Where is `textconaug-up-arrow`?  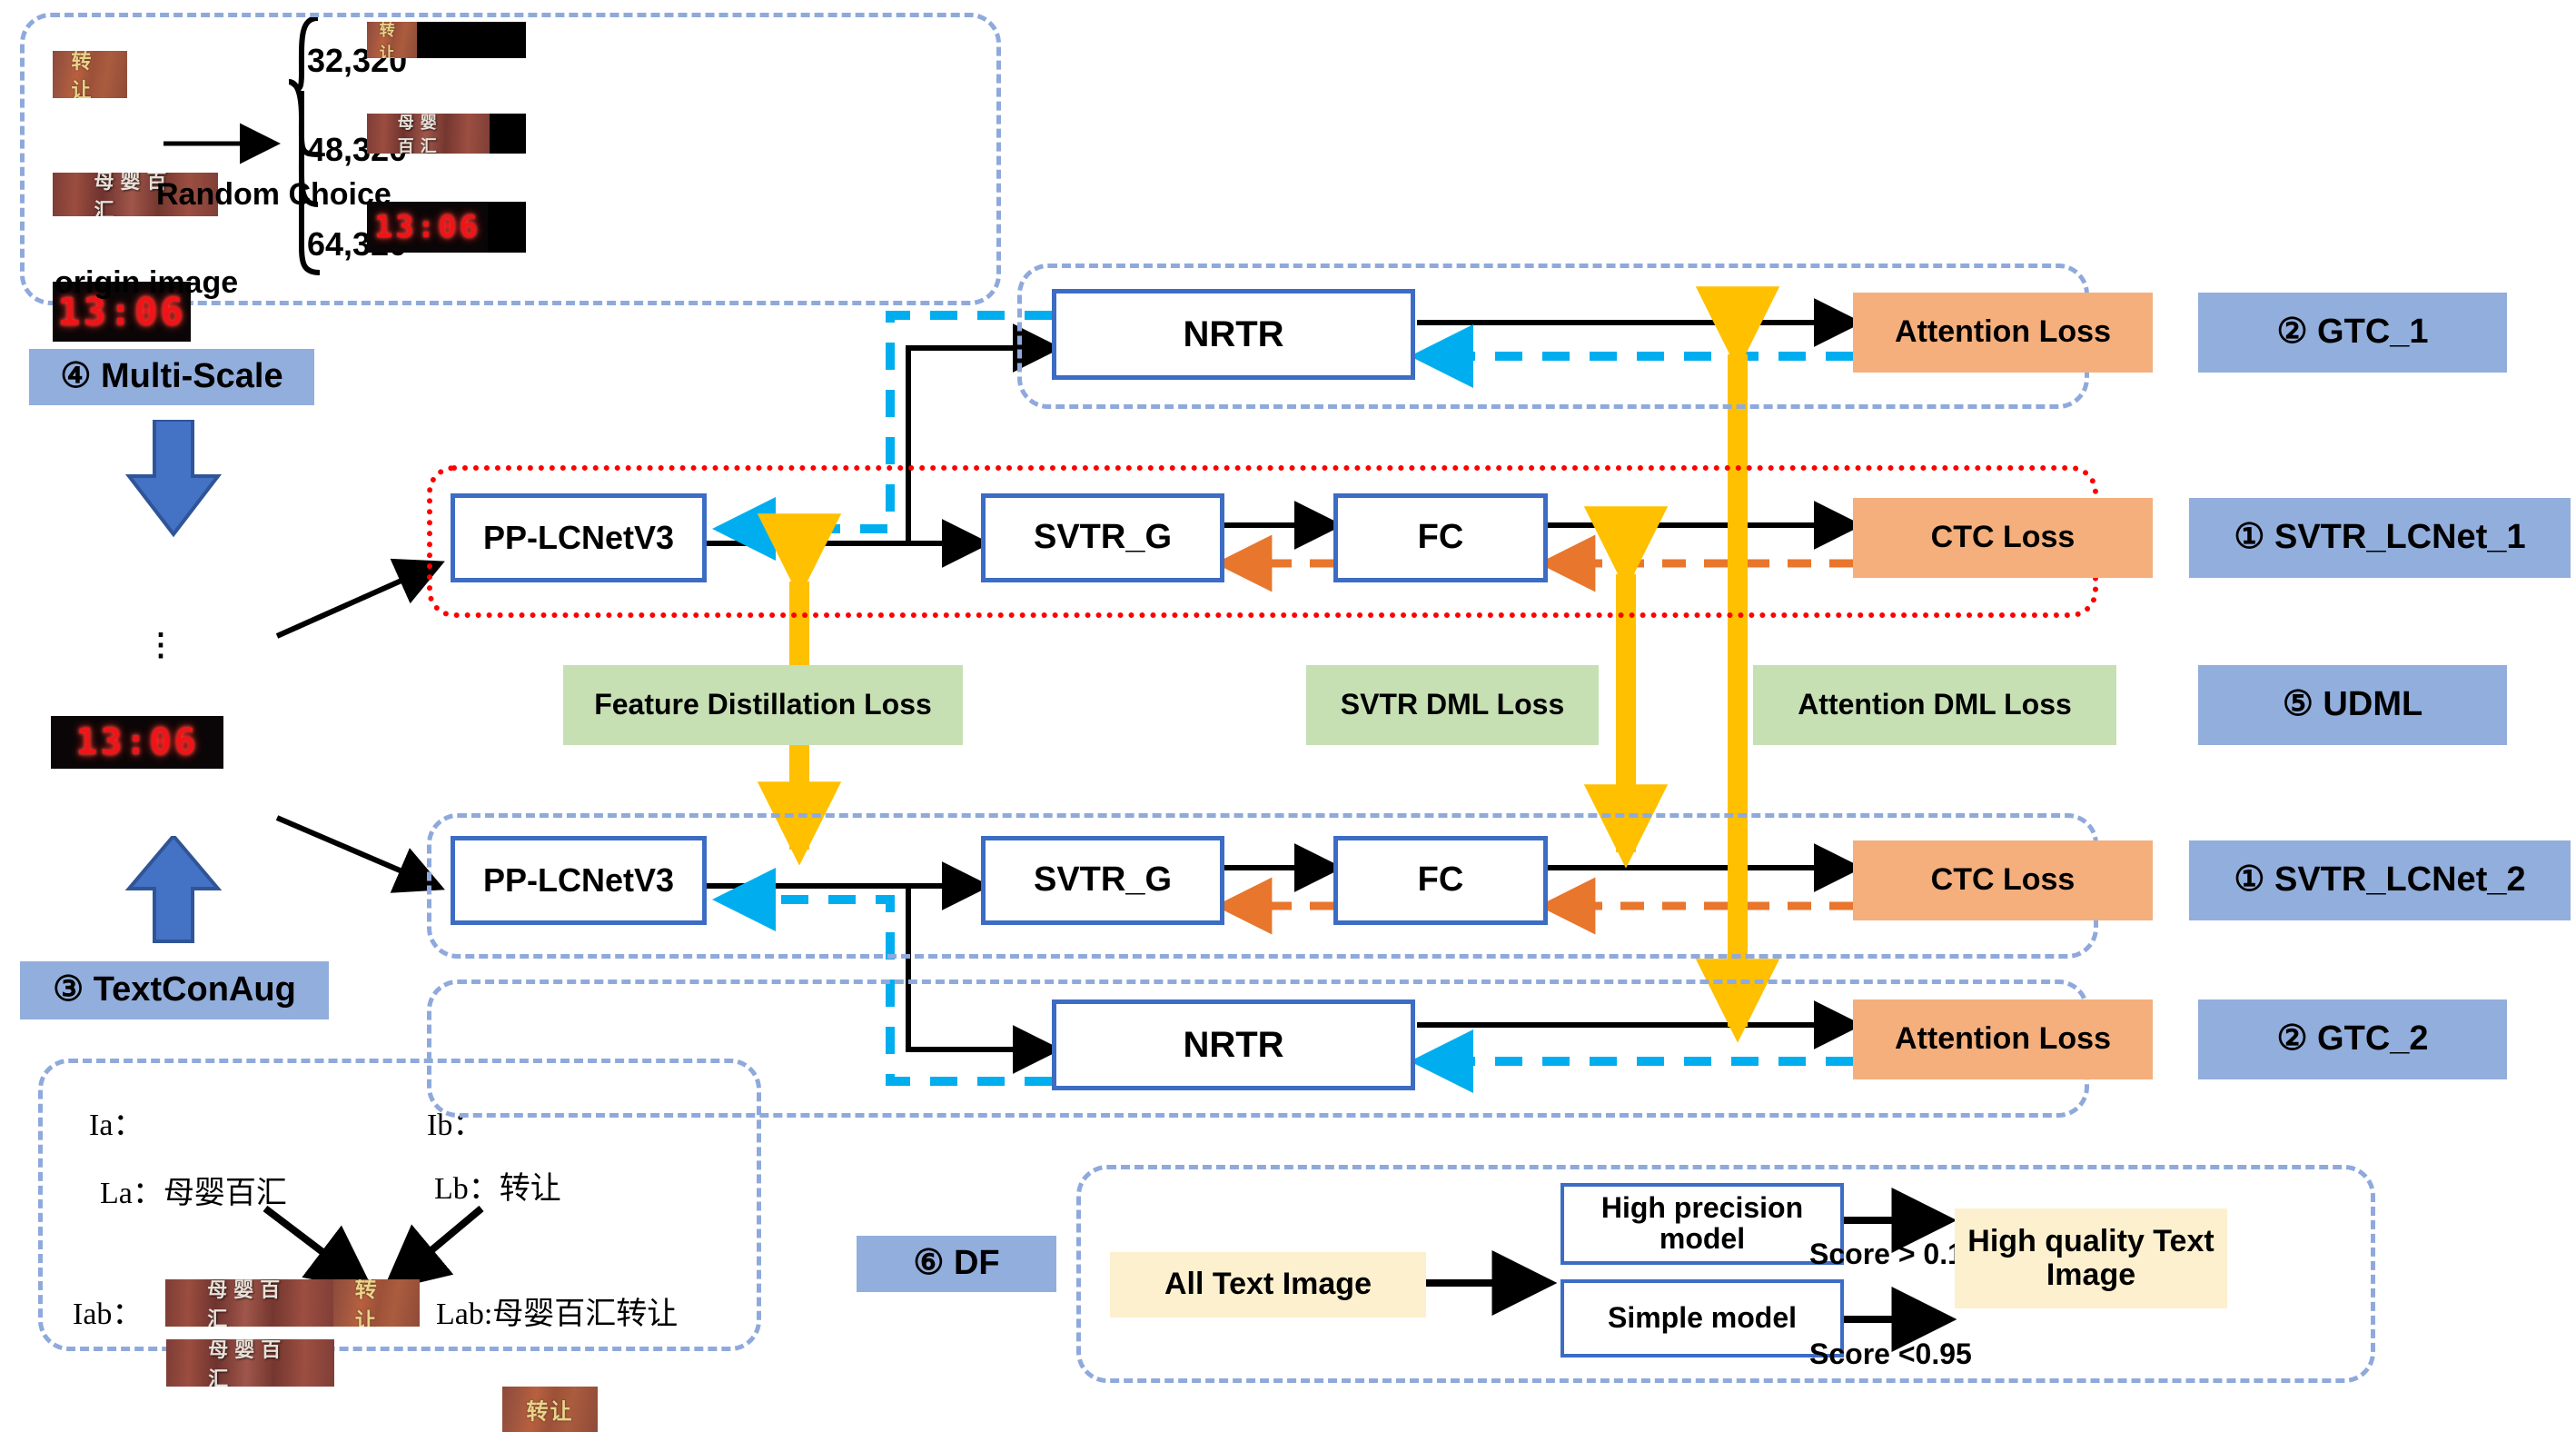 textconaug-up-arrow is located at coordinates (173, 889).